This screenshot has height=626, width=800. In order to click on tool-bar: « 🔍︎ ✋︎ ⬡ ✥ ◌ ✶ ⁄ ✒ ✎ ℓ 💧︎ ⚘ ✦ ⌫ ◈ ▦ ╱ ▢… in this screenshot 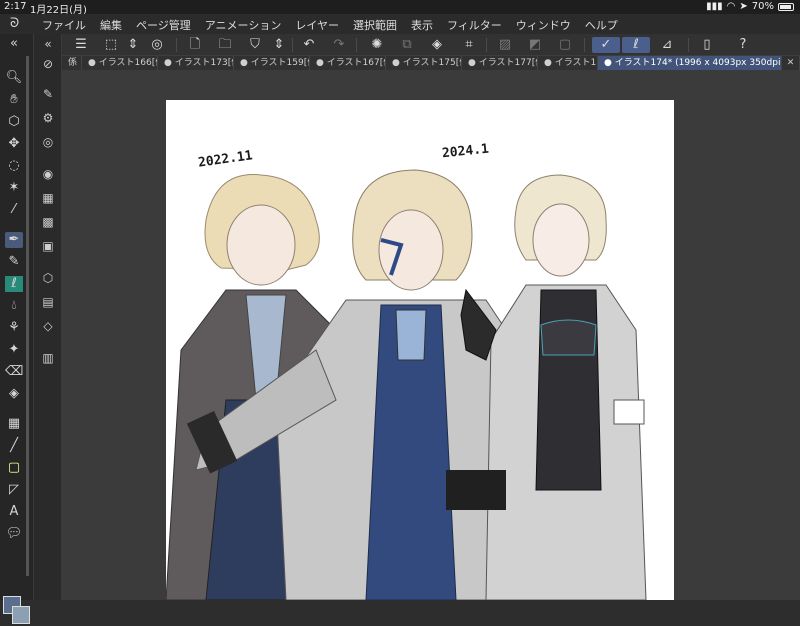, I will do `click(17, 329)`.